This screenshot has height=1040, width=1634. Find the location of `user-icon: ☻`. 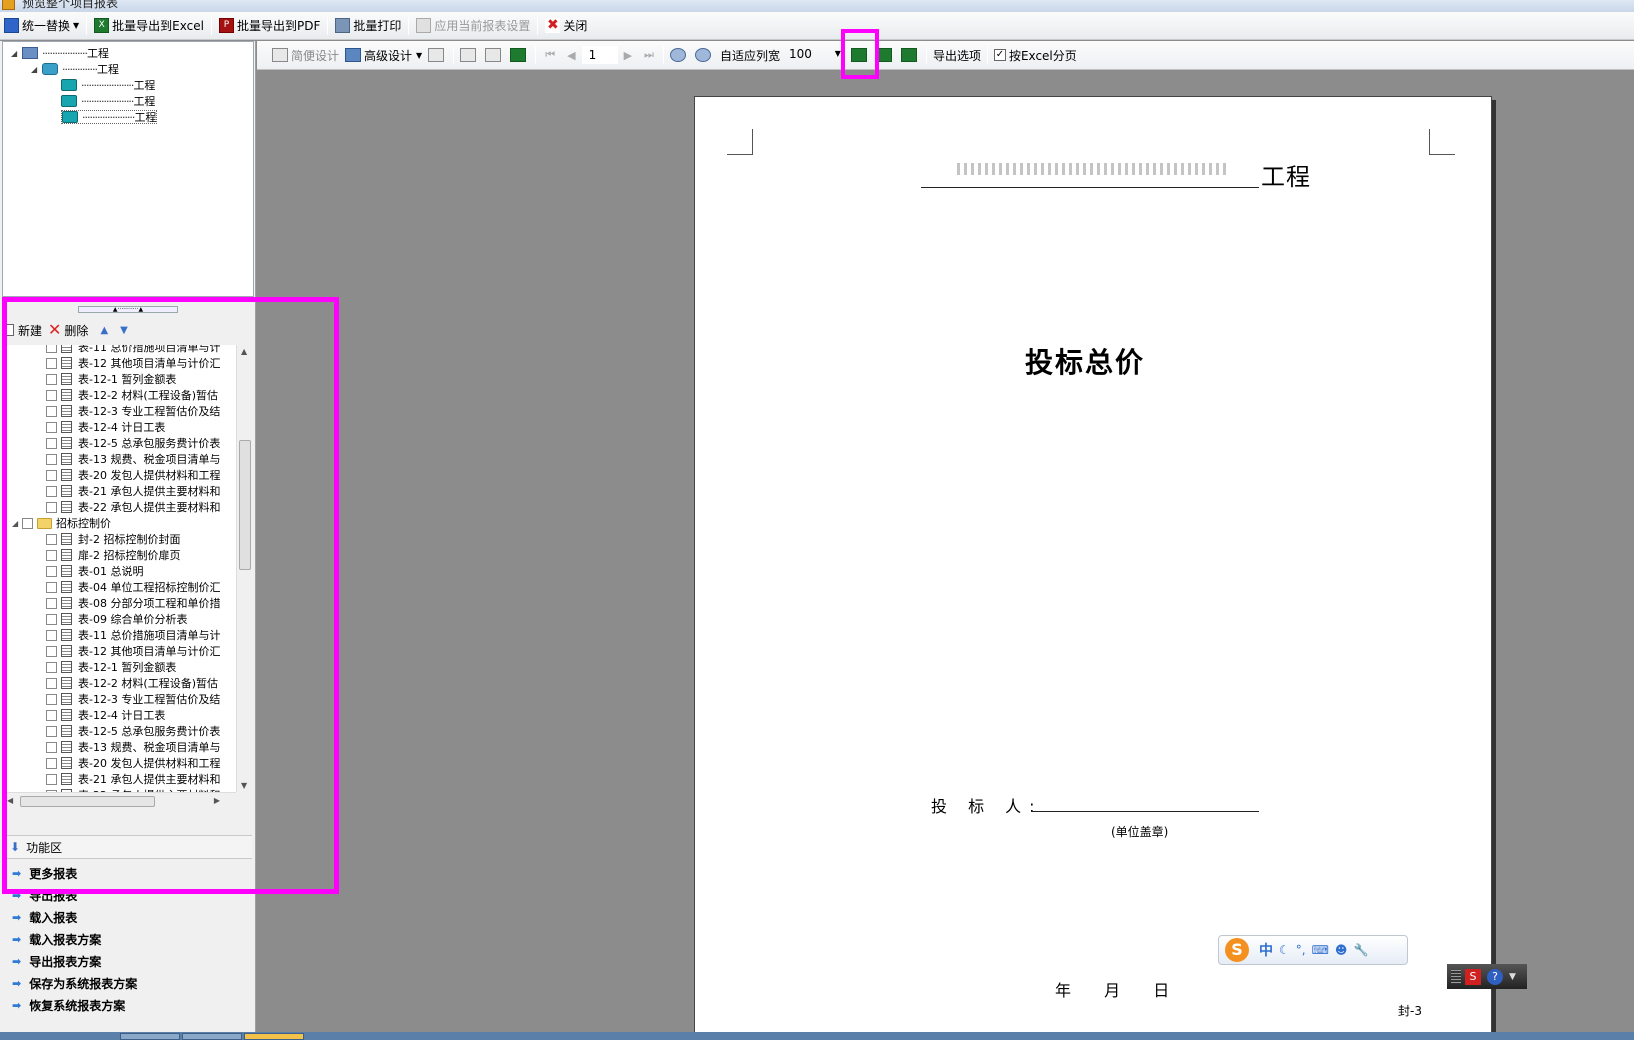

user-icon: ☻ is located at coordinates (1341, 950).